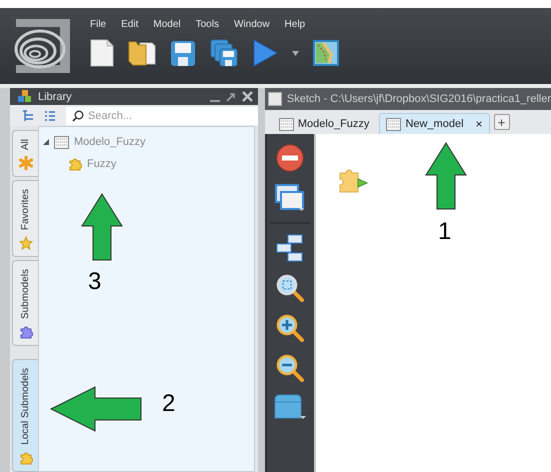 The height and width of the screenshot is (472, 551). What do you see at coordinates (25, 154) in the screenshot?
I see `side-tab: All` at bounding box center [25, 154].